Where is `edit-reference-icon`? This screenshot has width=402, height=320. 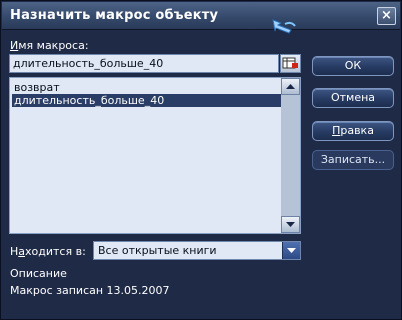
edit-reference-icon is located at coordinates (290, 63).